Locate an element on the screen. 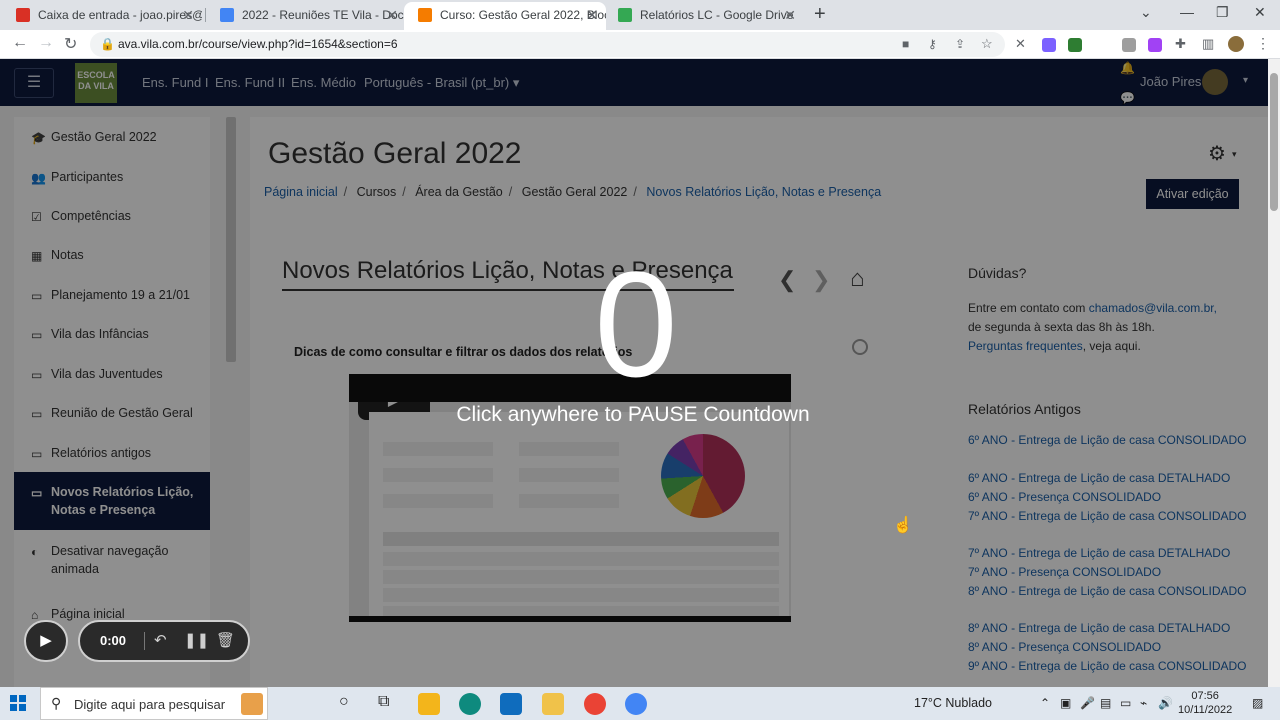 This screenshot has height=720, width=1280. search-highlight-icon is located at coordinates (252, 704).